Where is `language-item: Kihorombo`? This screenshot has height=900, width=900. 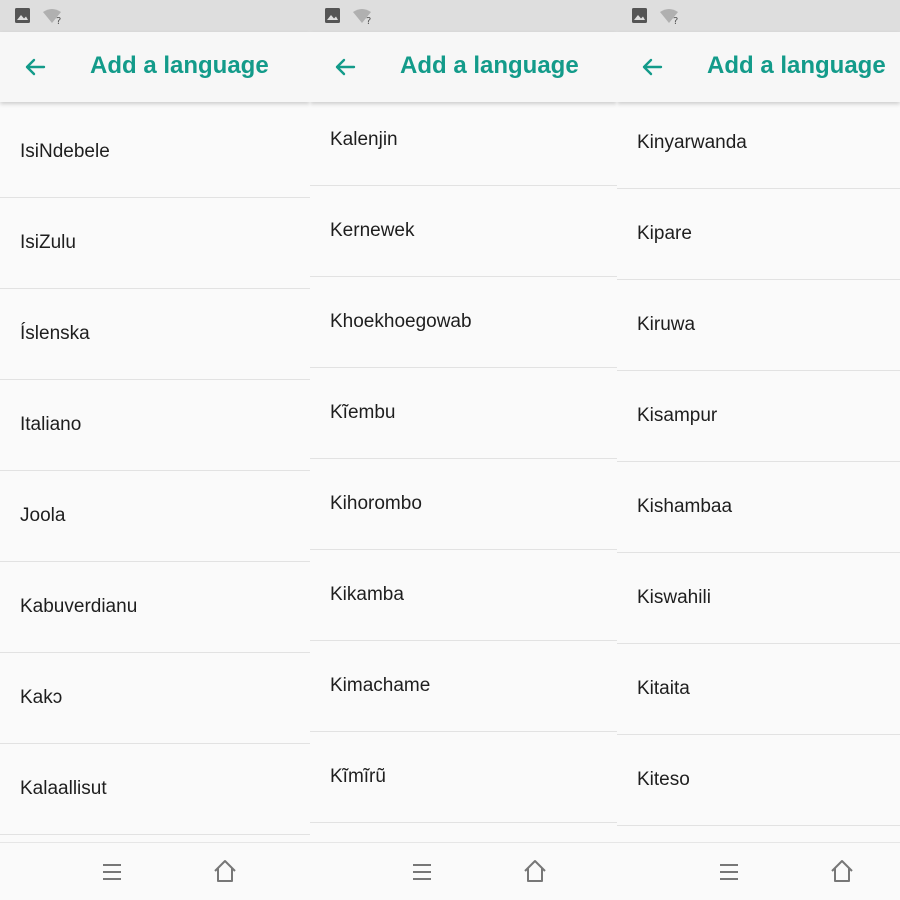
language-item: Kihorombo is located at coordinates (463, 504).